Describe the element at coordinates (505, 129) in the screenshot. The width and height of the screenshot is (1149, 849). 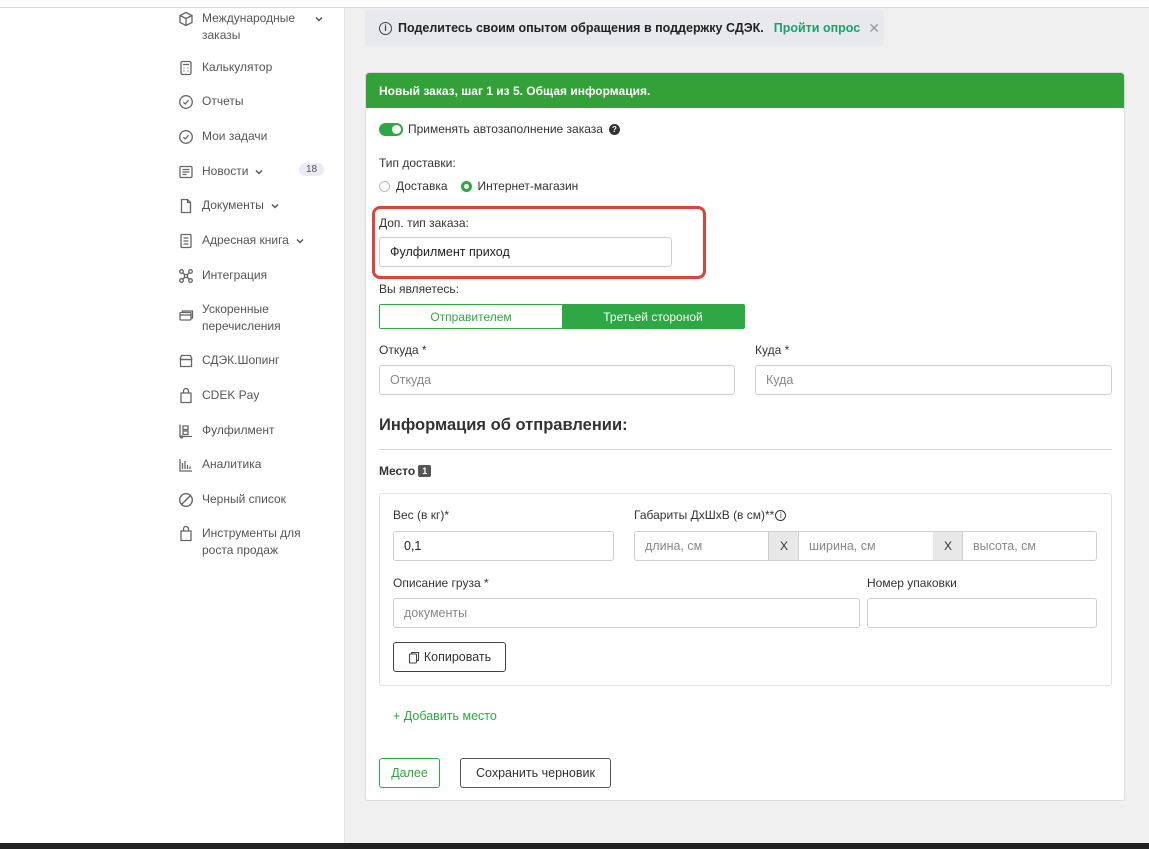
I see `autofill-label: Применять автозаполнение заказа` at that location.